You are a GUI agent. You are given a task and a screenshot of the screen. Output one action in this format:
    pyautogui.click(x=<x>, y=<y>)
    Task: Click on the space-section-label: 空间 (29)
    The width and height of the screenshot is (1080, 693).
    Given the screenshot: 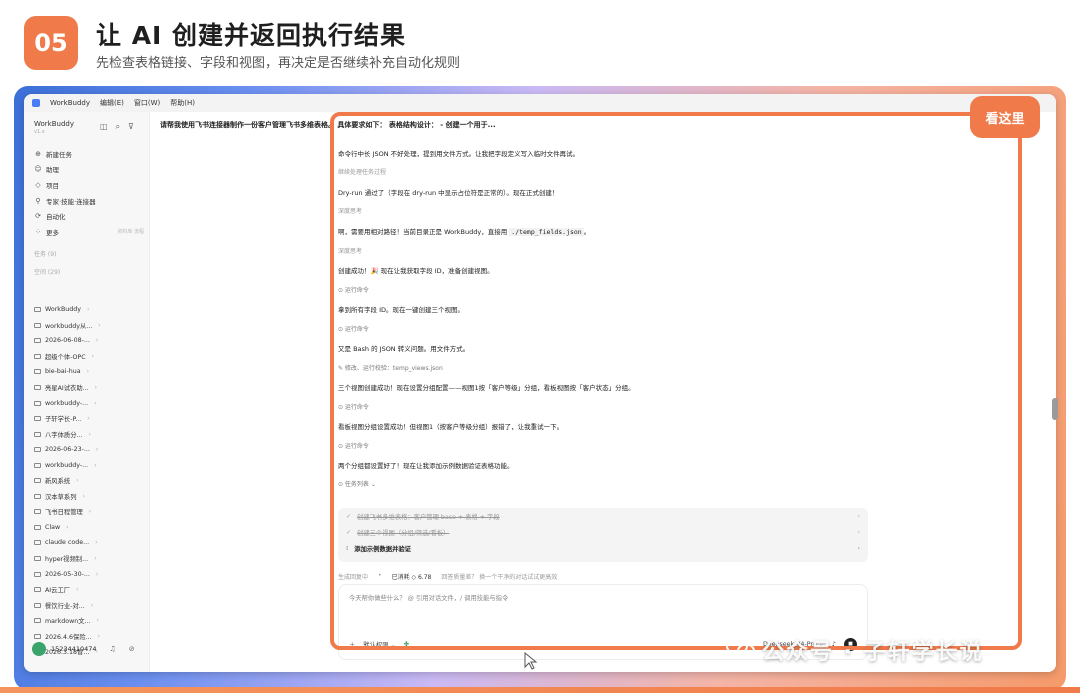 What is the action you would take?
    pyautogui.click(x=47, y=271)
    